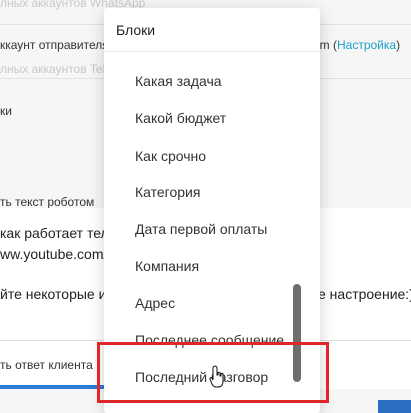 The width and height of the screenshot is (411, 413). Describe the element at coordinates (216, 376) in the screenshot. I see `hand-cursor-icon` at that location.